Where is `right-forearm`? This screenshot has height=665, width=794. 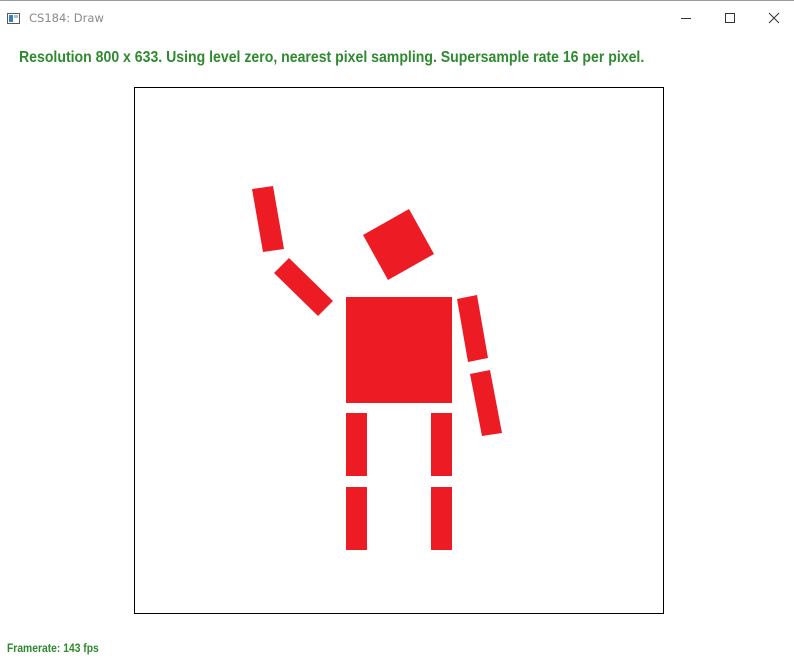
right-forearm is located at coordinates (486, 403).